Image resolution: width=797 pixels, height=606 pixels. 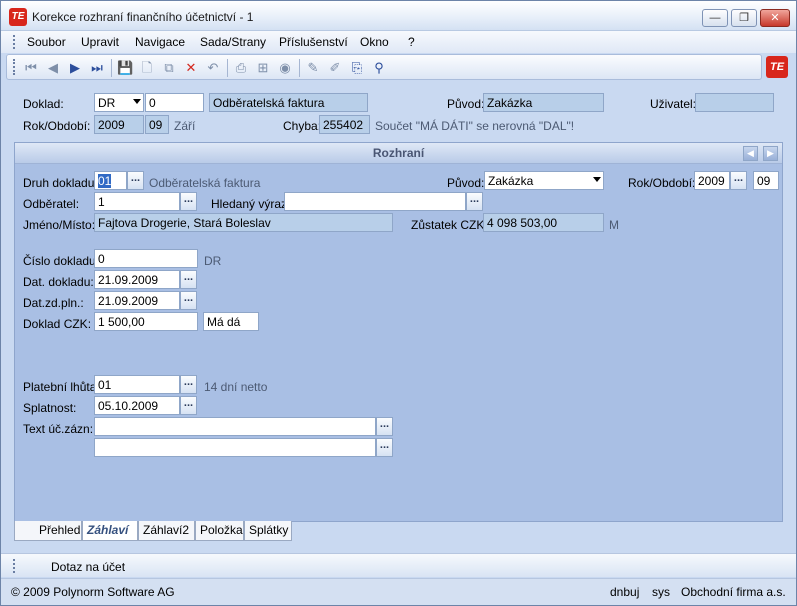 I want to click on splatnost-input: 05.10.2009, so click(x=137, y=405).